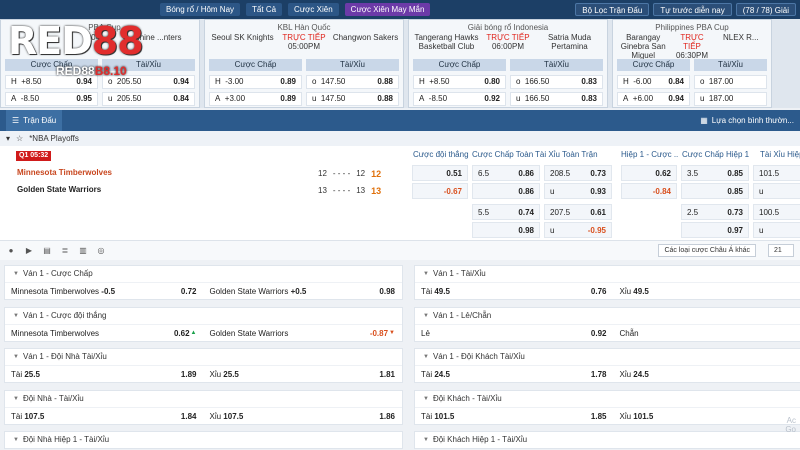 This screenshot has width=800, height=450. I want to click on lucky-parlay-button: Cược Xiên May Mắn, so click(387, 9).